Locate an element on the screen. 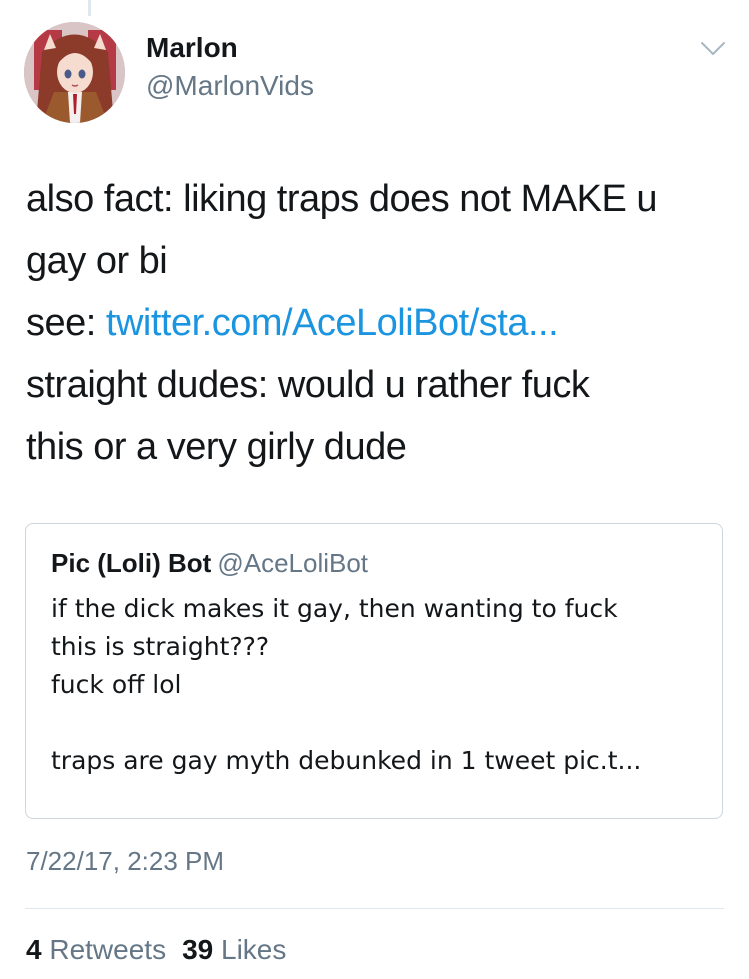  likes-stat: 39 Likes is located at coordinates (234, 949).